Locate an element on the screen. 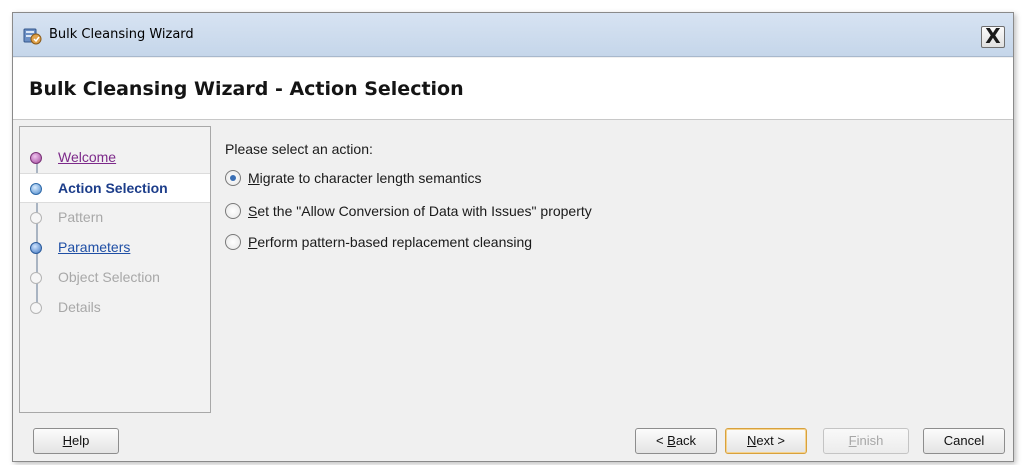 The height and width of the screenshot is (465, 1026). step-pattern: Pattern is located at coordinates (115, 218).